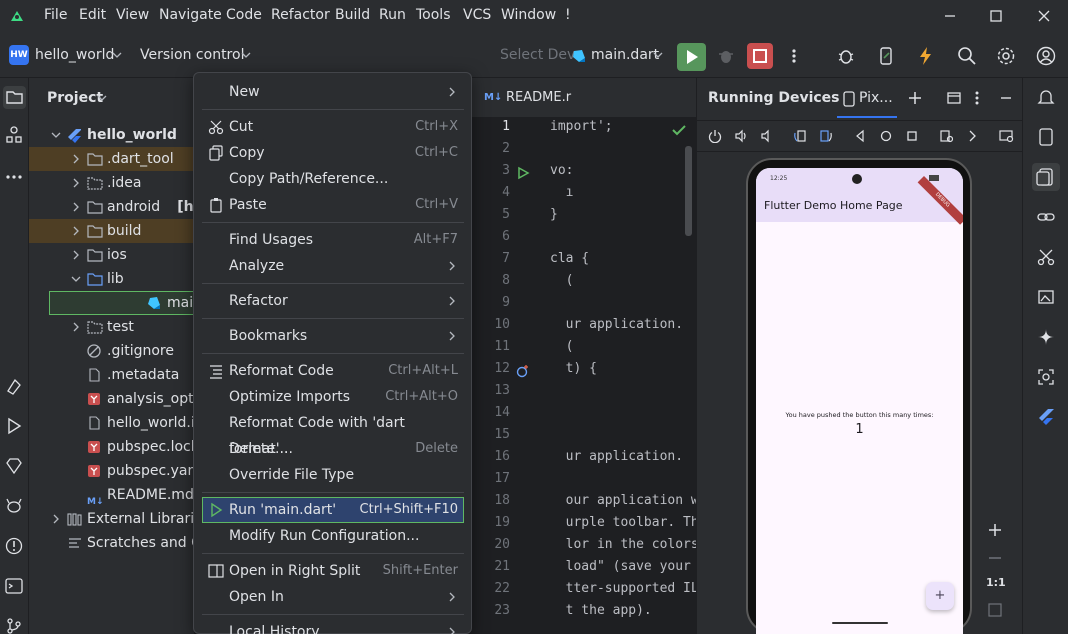 The image size is (1068, 634). What do you see at coordinates (19, 55) in the screenshot?
I see `project-badge: HW` at bounding box center [19, 55].